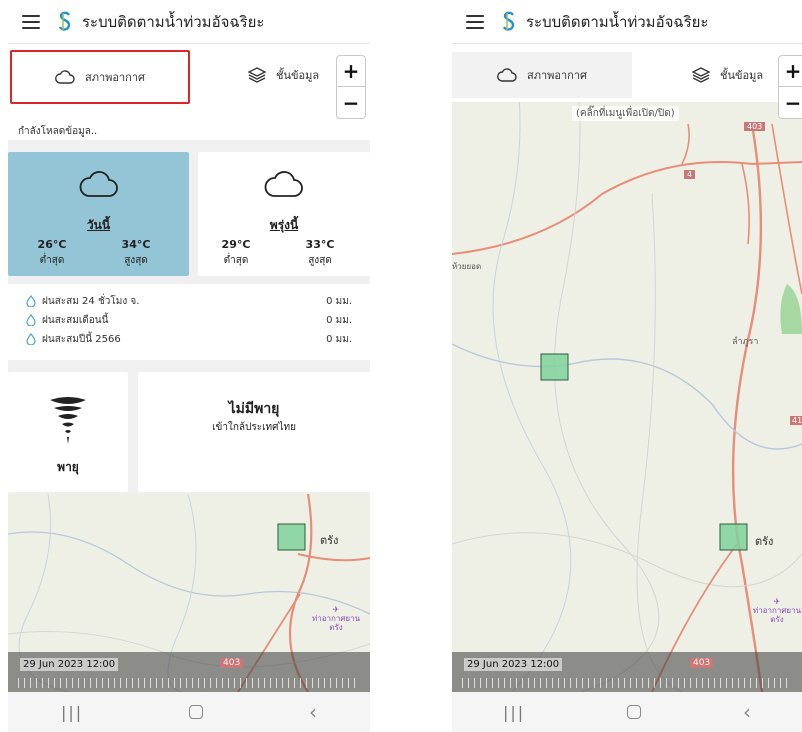 Image resolution: width=802 pixels, height=732 pixels. What do you see at coordinates (189, 339) in the screenshot?
I see `rainfall-row: ฝนสะสมปีนี้ 2566 0 มม.` at bounding box center [189, 339].